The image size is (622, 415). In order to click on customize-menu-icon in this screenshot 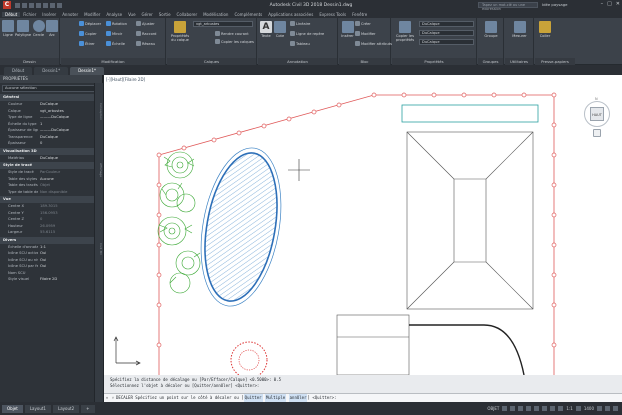, I will do `click(615, 408)`.